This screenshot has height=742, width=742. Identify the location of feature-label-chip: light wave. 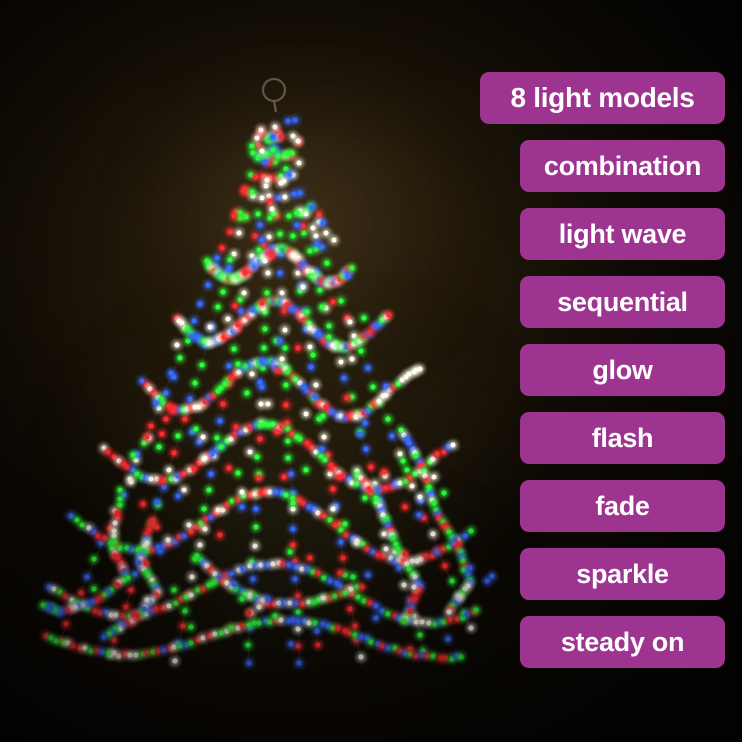
(622, 234).